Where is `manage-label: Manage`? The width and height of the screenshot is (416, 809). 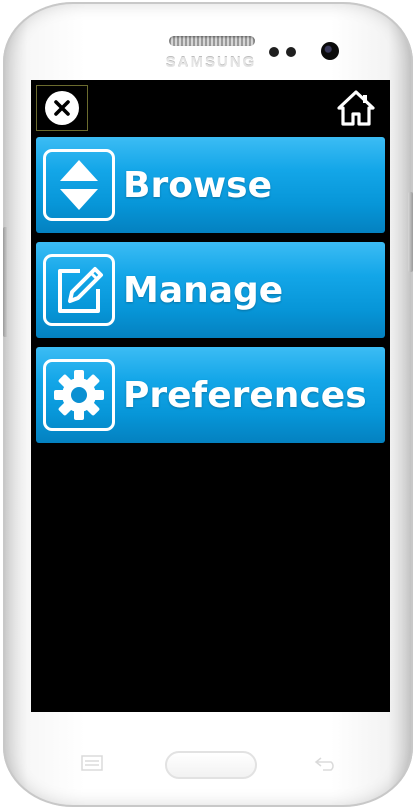 manage-label: Manage is located at coordinates (203, 290).